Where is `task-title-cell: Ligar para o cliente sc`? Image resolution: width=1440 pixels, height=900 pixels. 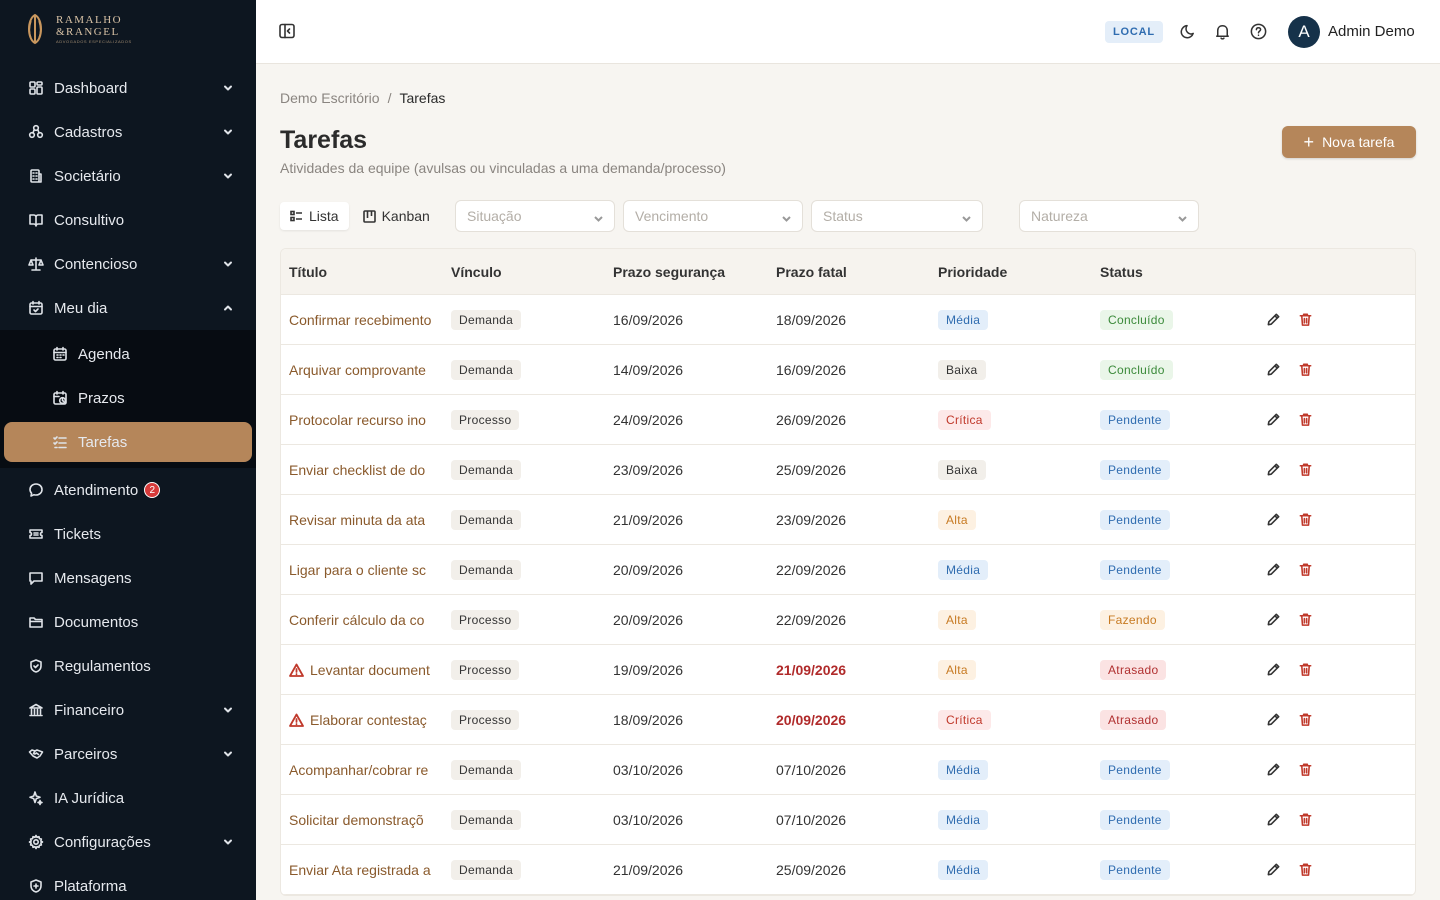 task-title-cell: Ligar para o cliente sc is located at coordinates (366, 570).